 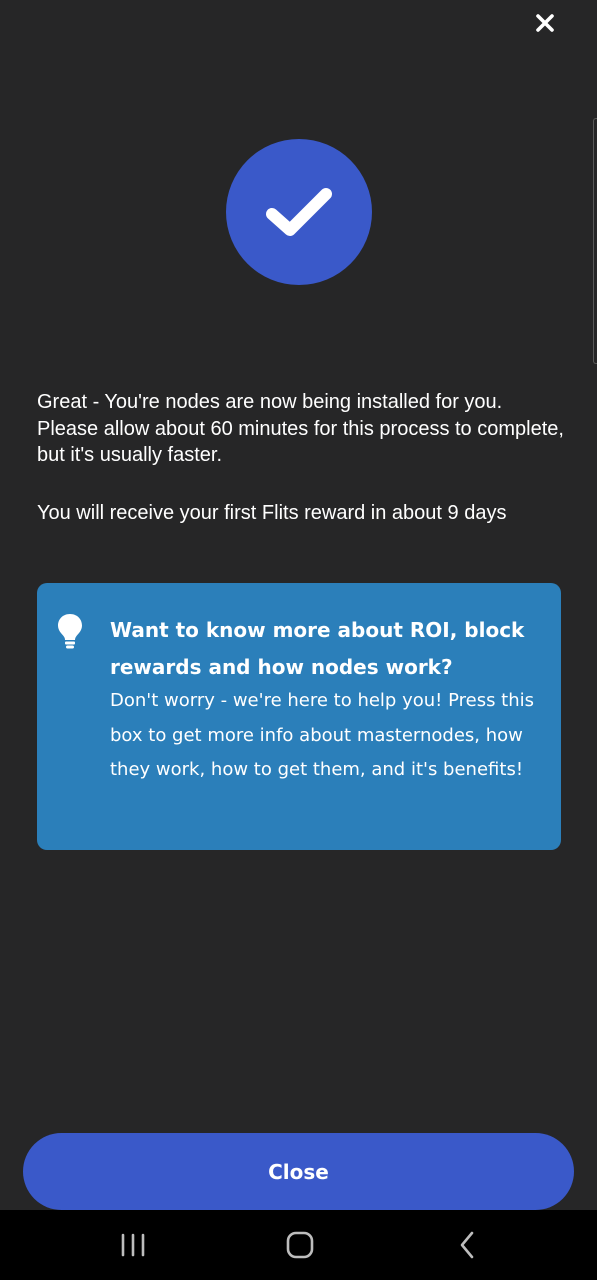 I want to click on success-badge, so click(x=299, y=212).